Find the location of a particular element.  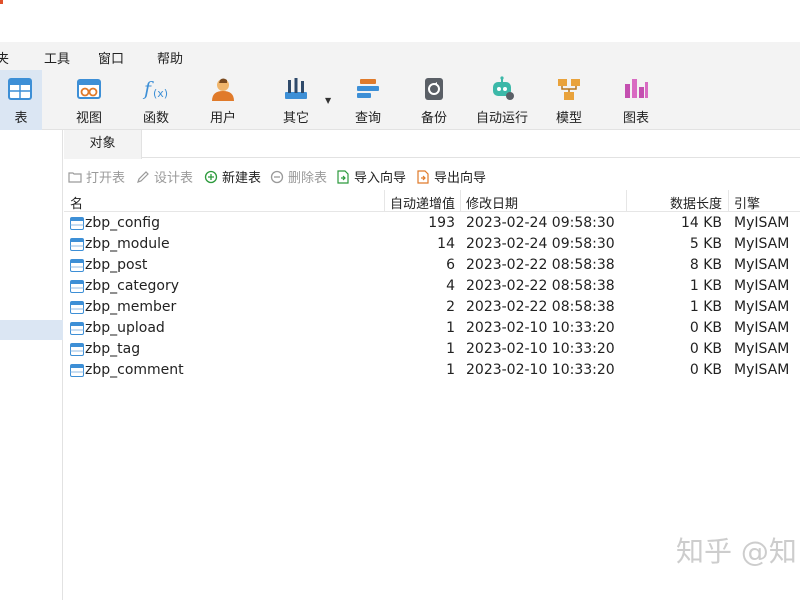

column-header-data-length: 数据长度 is located at coordinates (696, 202).